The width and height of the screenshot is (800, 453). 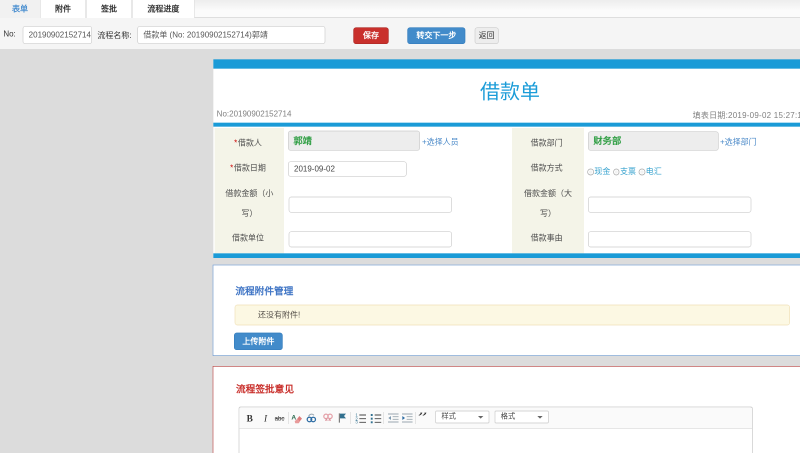 I want to click on svg-text: A, so click(x=293, y=417).